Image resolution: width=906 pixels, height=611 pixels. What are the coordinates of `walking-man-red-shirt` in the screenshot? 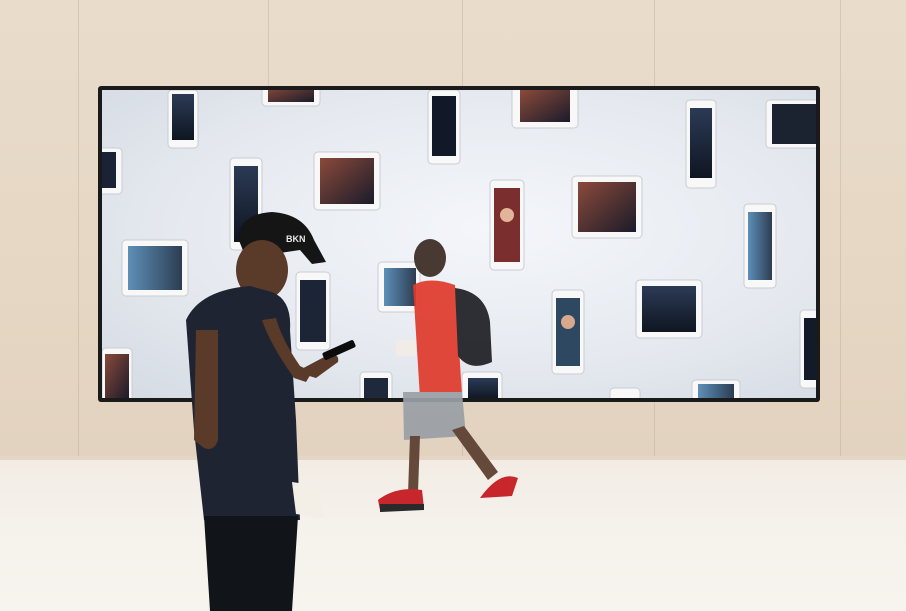 It's located at (448, 375).